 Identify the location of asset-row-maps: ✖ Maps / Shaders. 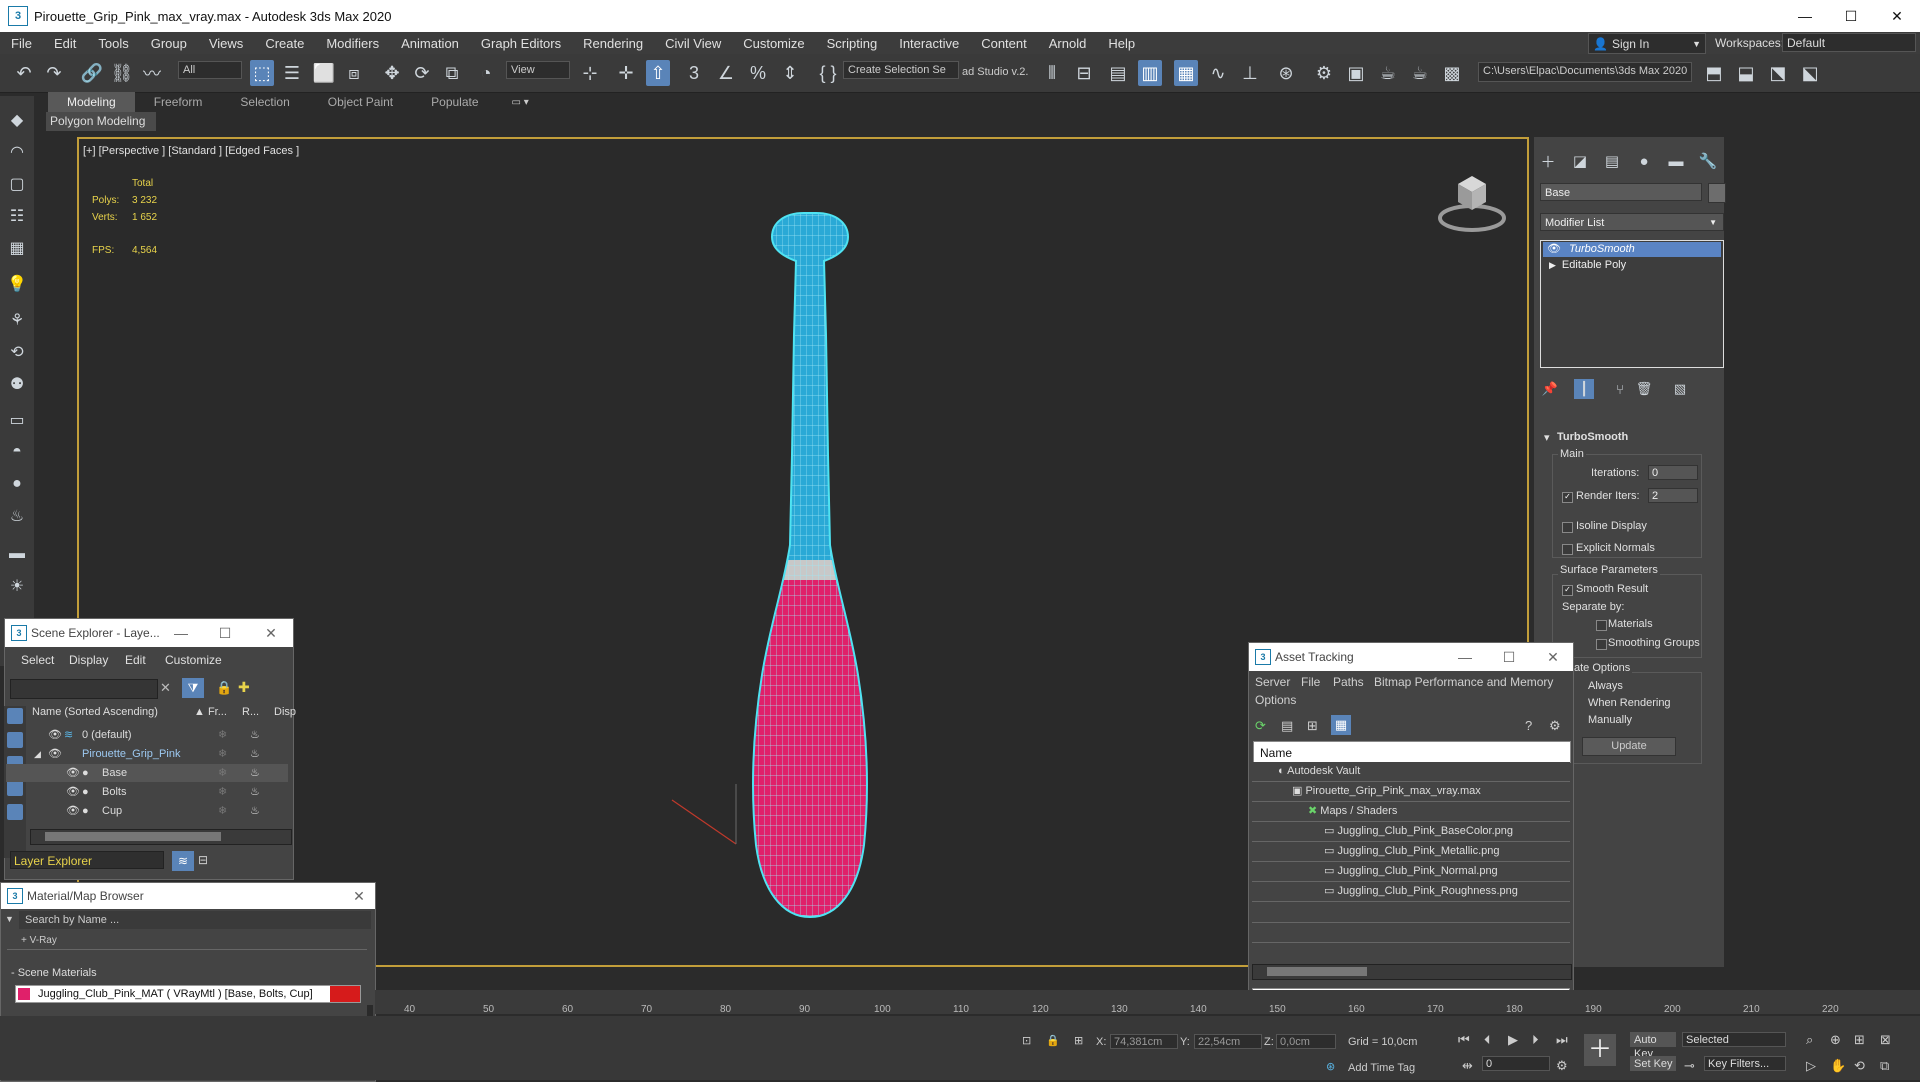
(1411, 812).